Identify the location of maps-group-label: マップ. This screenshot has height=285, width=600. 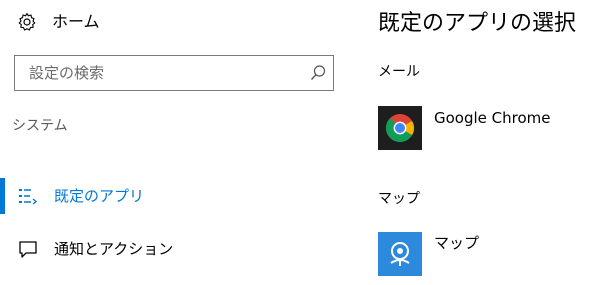
(399, 199).